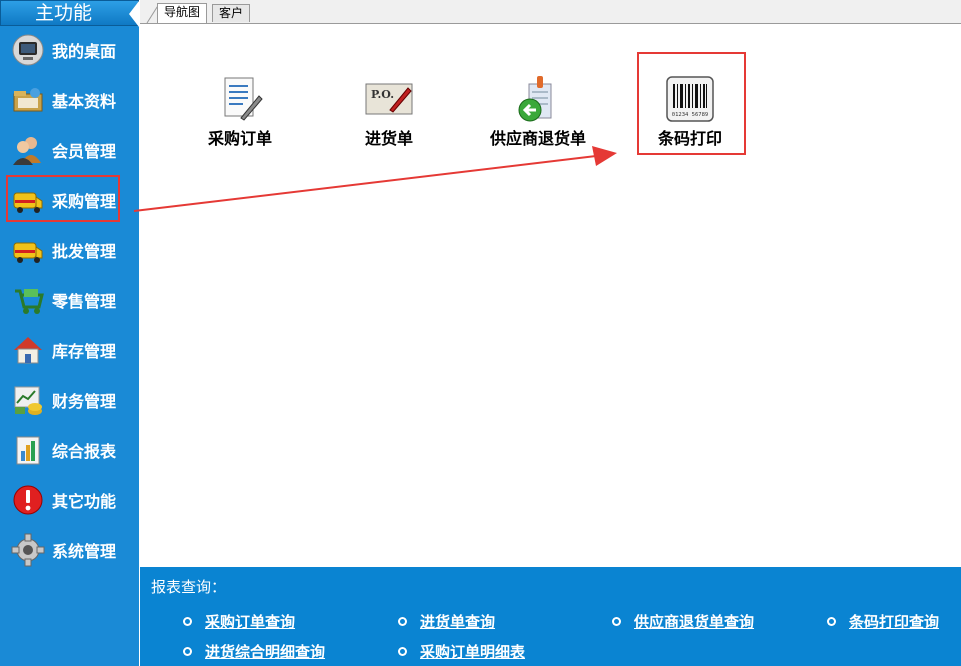  Describe the element at coordinates (84, 251) in the screenshot. I see `sidebar-item-label: 批发管理` at that location.